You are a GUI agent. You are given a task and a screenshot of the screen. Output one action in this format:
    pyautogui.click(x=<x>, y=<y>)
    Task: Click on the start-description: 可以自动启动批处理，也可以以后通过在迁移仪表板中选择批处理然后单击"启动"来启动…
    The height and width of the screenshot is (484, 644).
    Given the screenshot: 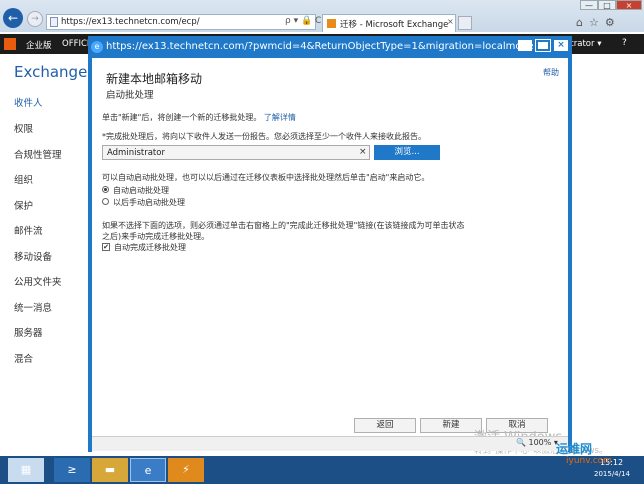 What is the action you would take?
    pyautogui.click(x=266, y=177)
    